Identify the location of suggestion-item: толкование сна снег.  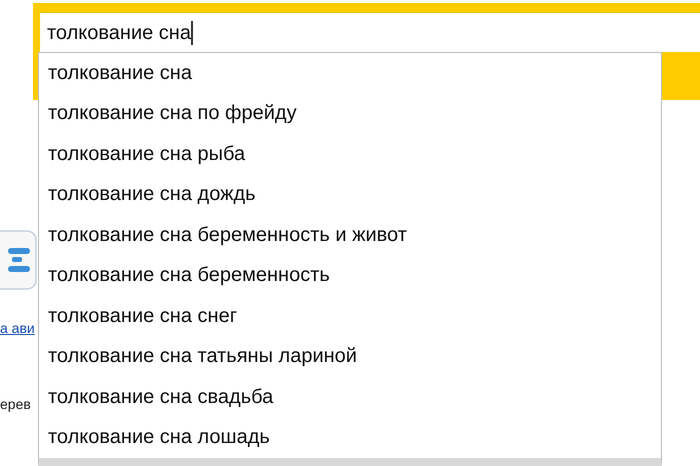
(350, 316).